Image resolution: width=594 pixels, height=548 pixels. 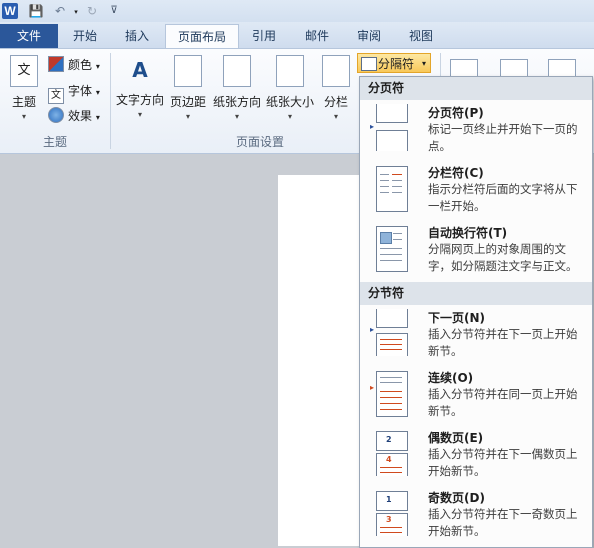 What do you see at coordinates (290, 71) in the screenshot?
I see `paper-size-icon` at bounding box center [290, 71].